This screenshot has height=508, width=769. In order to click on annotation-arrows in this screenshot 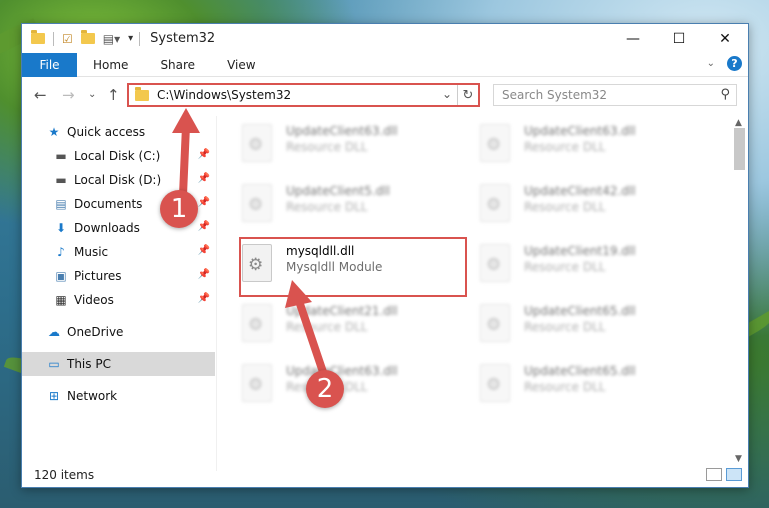, I will do `click(249, 242)`.